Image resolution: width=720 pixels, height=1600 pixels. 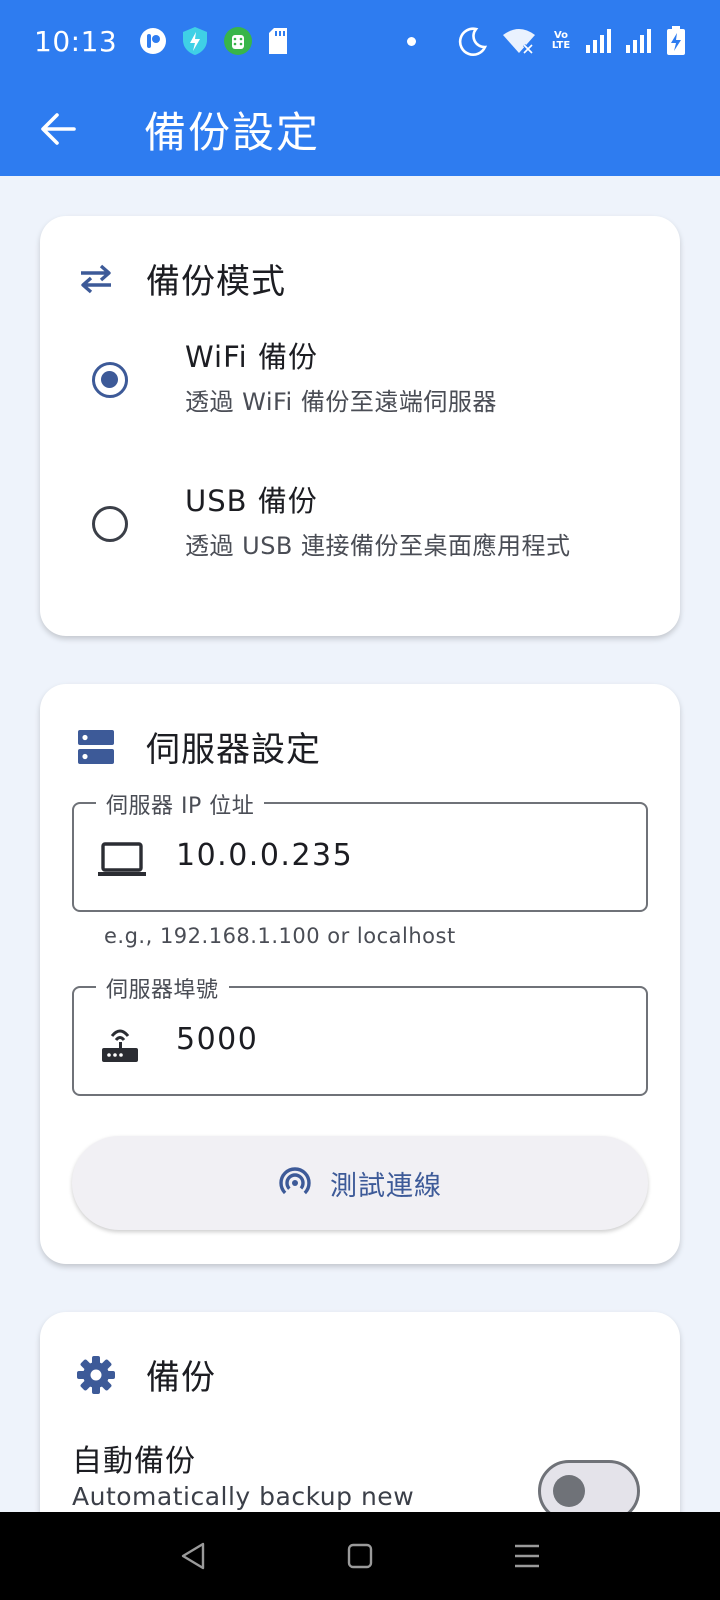 I want to click on battery-charging-icon, so click(x=676, y=40).